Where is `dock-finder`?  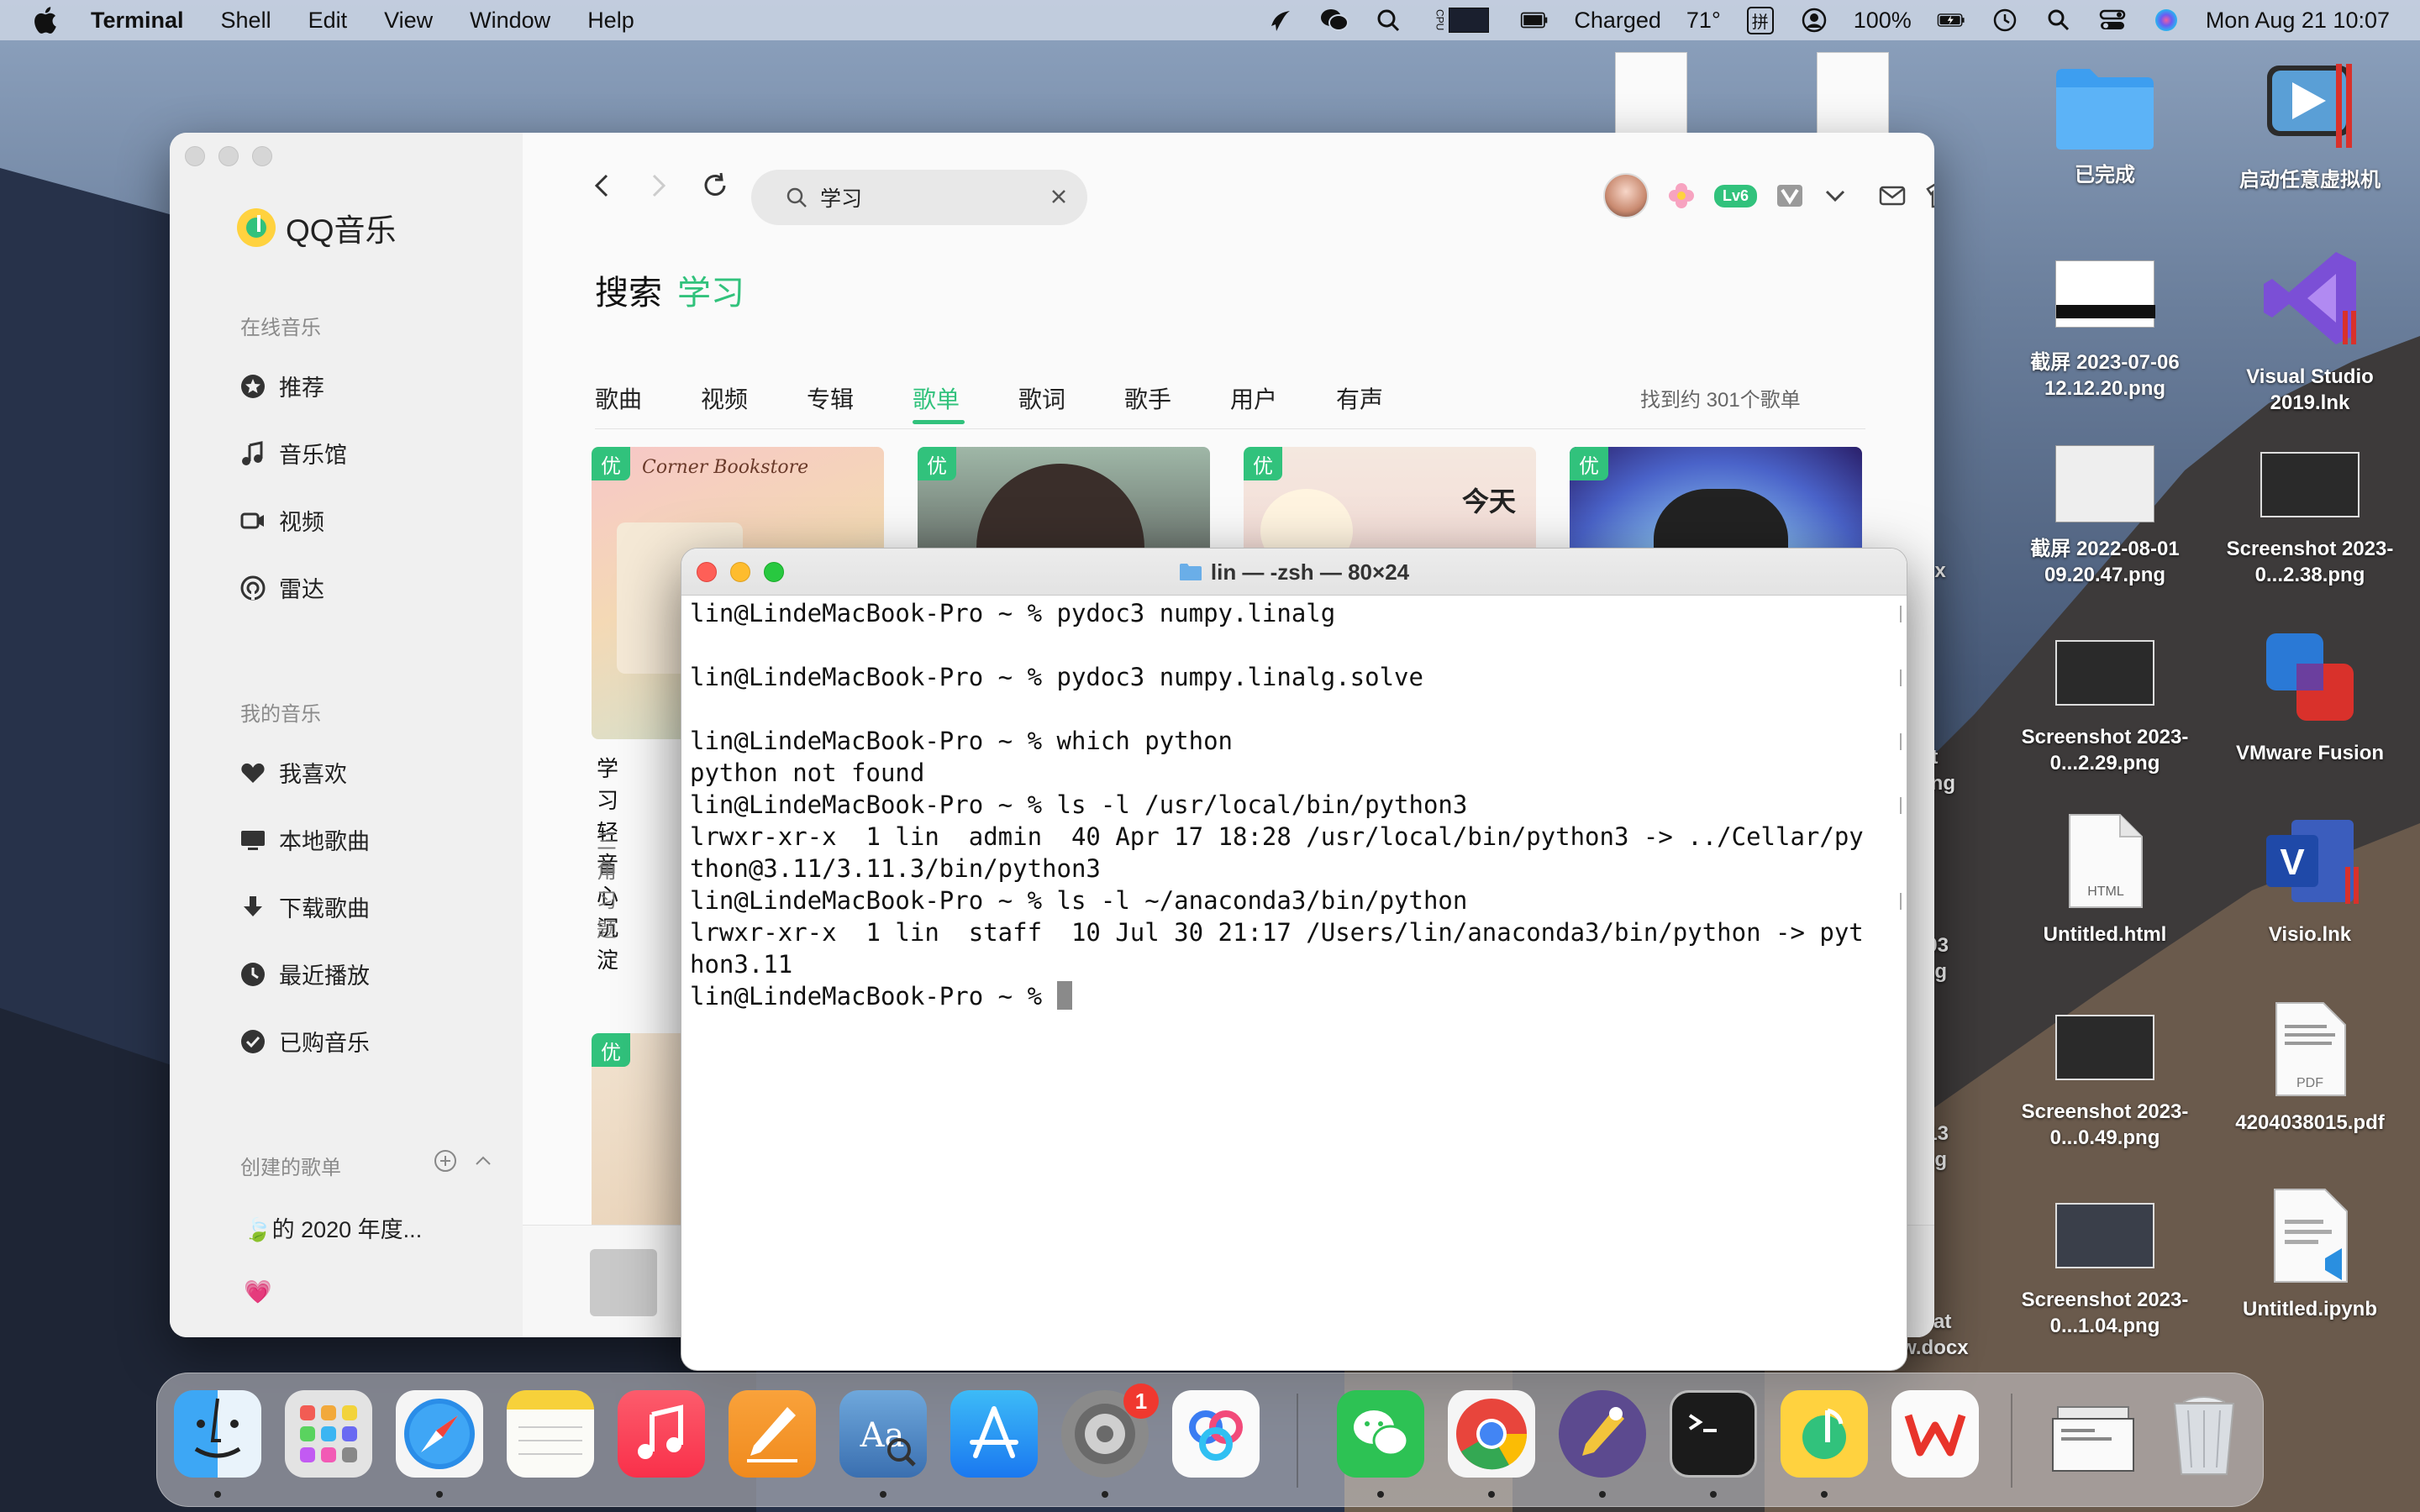
dock-finder is located at coordinates (218, 1434).